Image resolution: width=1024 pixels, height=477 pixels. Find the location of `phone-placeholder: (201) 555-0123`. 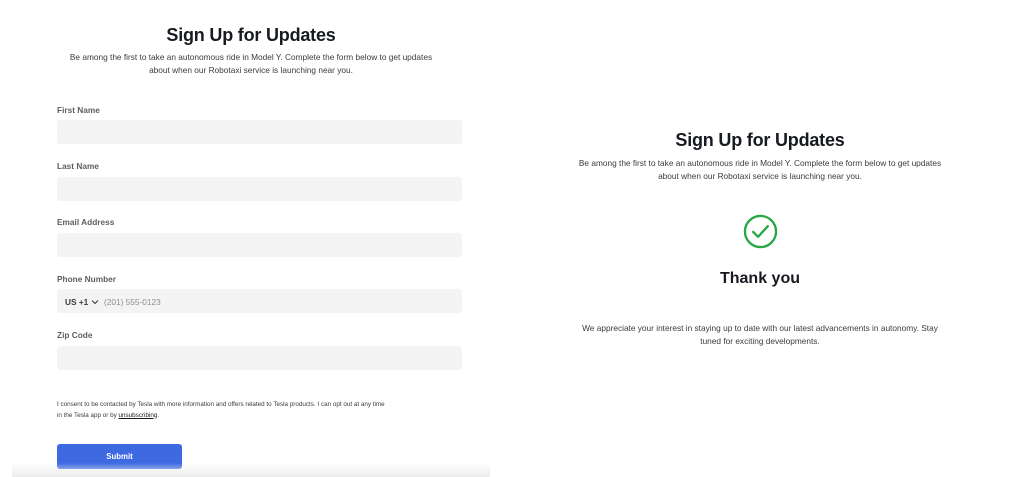

phone-placeholder: (201) 555-0123 is located at coordinates (132, 302).